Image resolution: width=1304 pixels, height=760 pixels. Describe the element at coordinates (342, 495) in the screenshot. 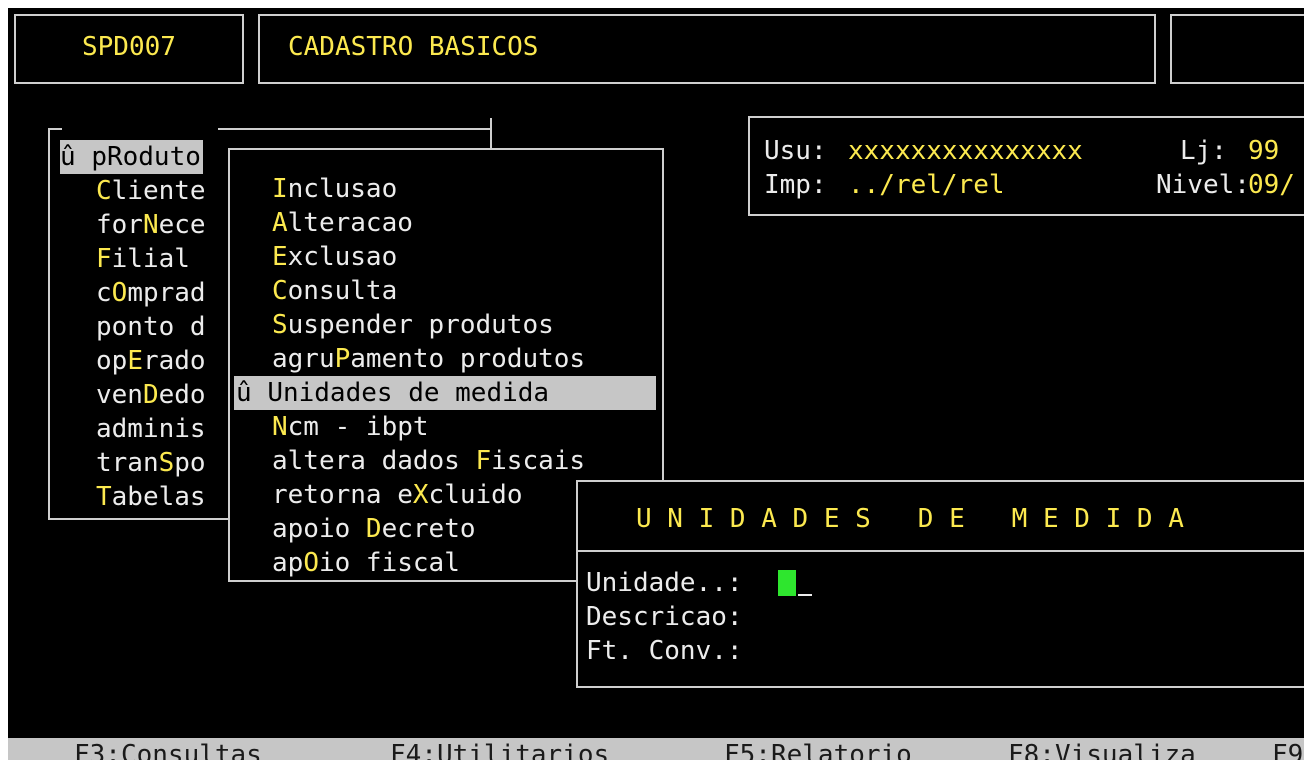

I see `item-text: retorna e` at that location.